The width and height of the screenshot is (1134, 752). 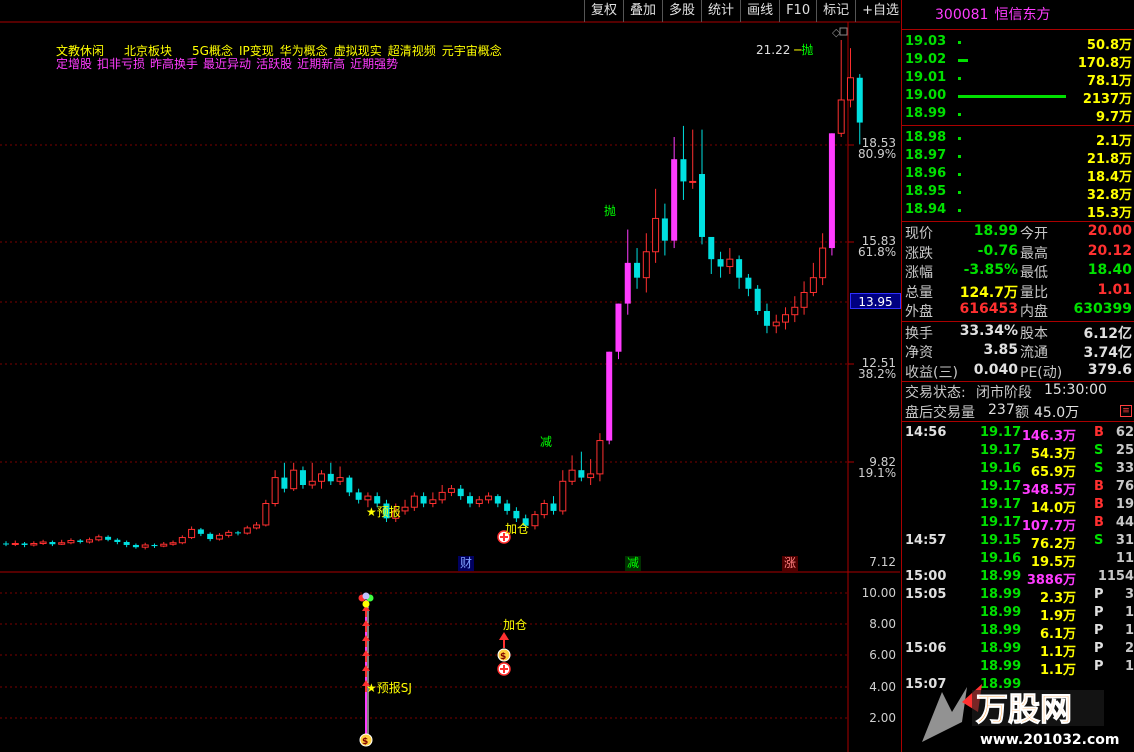 I want to click on quote-label: 净资, so click(x=919, y=353).